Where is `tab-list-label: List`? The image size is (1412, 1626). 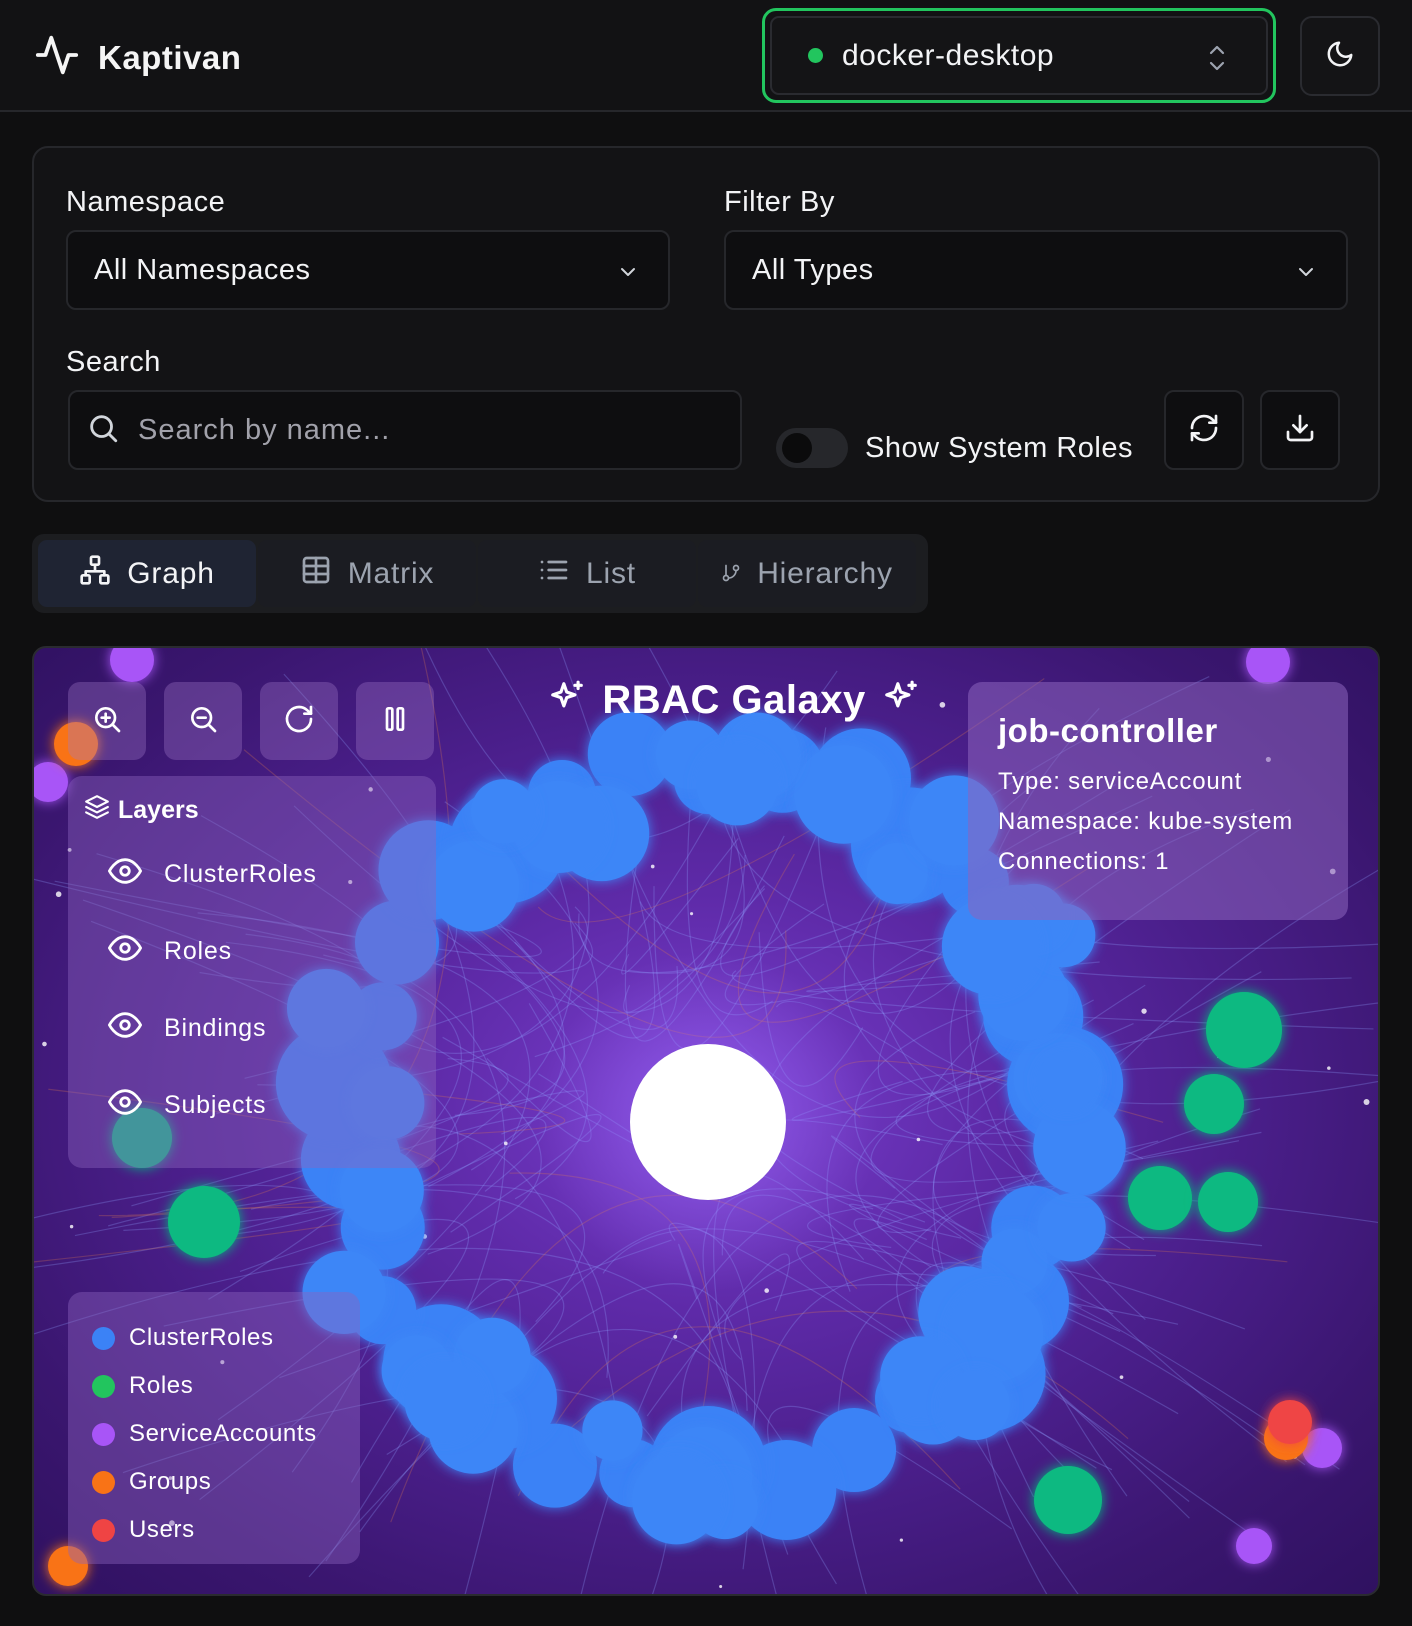 tab-list-label: List is located at coordinates (611, 573).